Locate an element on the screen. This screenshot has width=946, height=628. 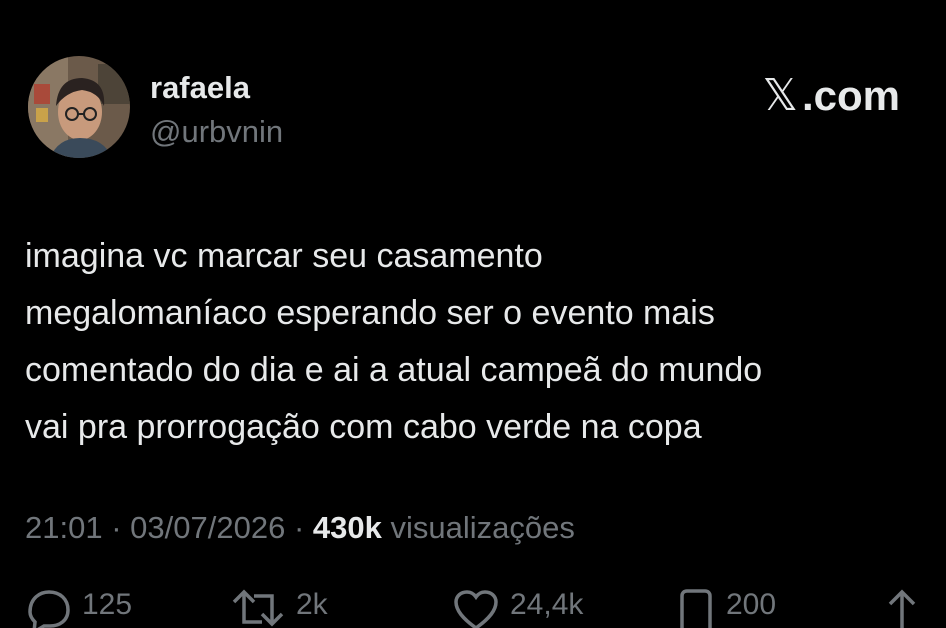
tweet-text-line: imagina vc marcar seu casamento is located at coordinates (284, 256).